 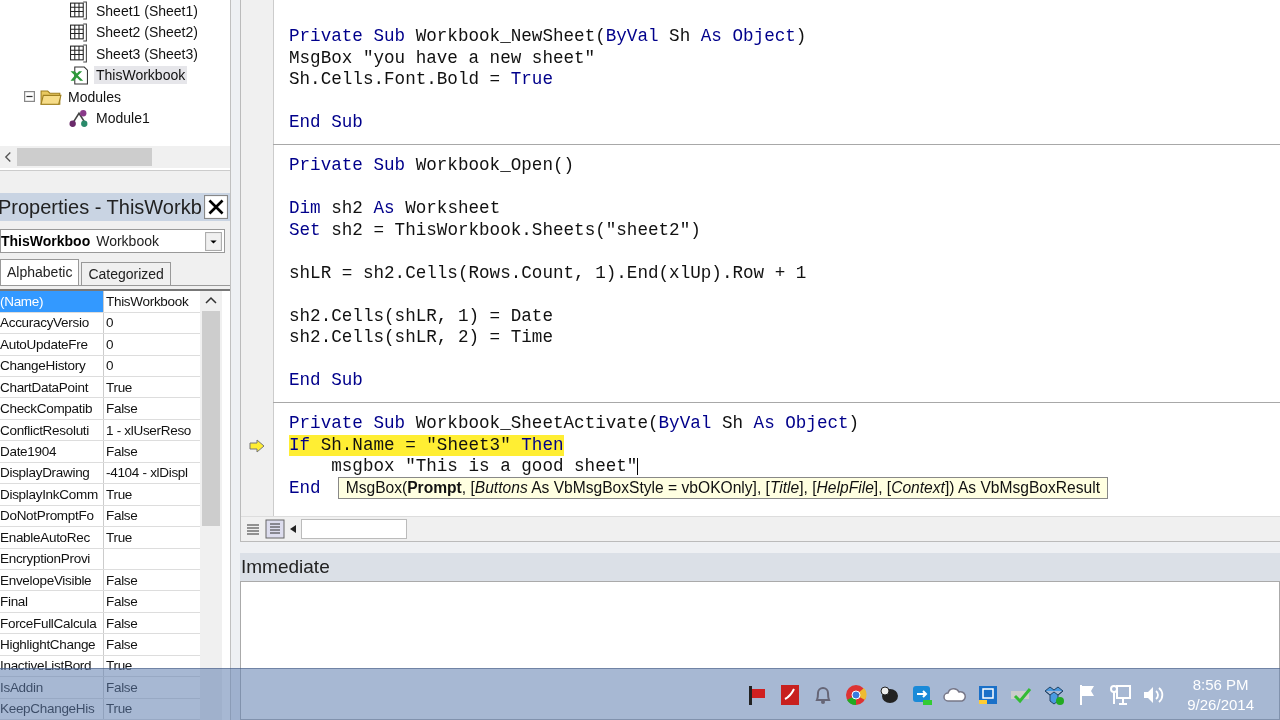 What do you see at coordinates (101, 207) in the screenshot?
I see `panel-title: Properties - ThisWorkb` at bounding box center [101, 207].